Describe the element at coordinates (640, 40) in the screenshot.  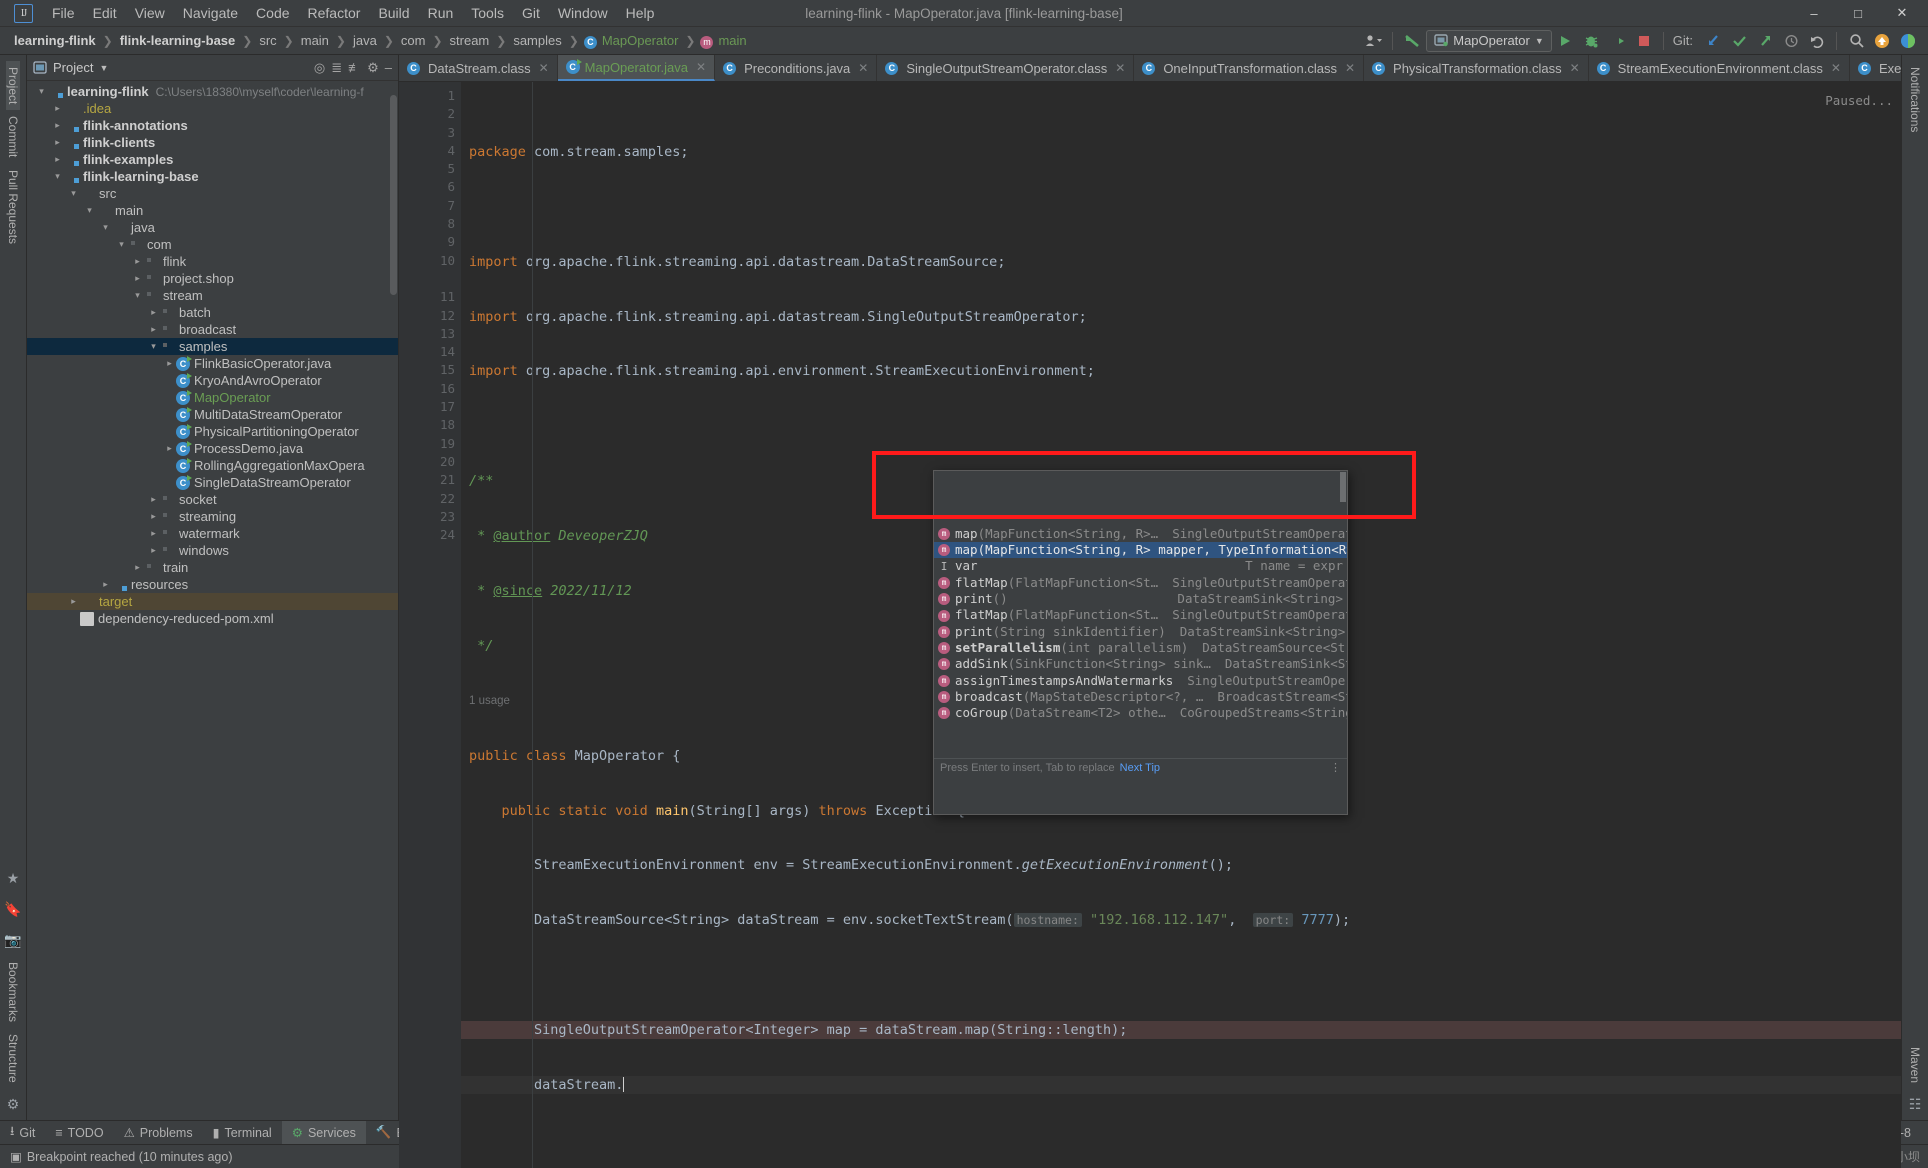
I see `breadcrumb-item-class: MapOperator` at that location.